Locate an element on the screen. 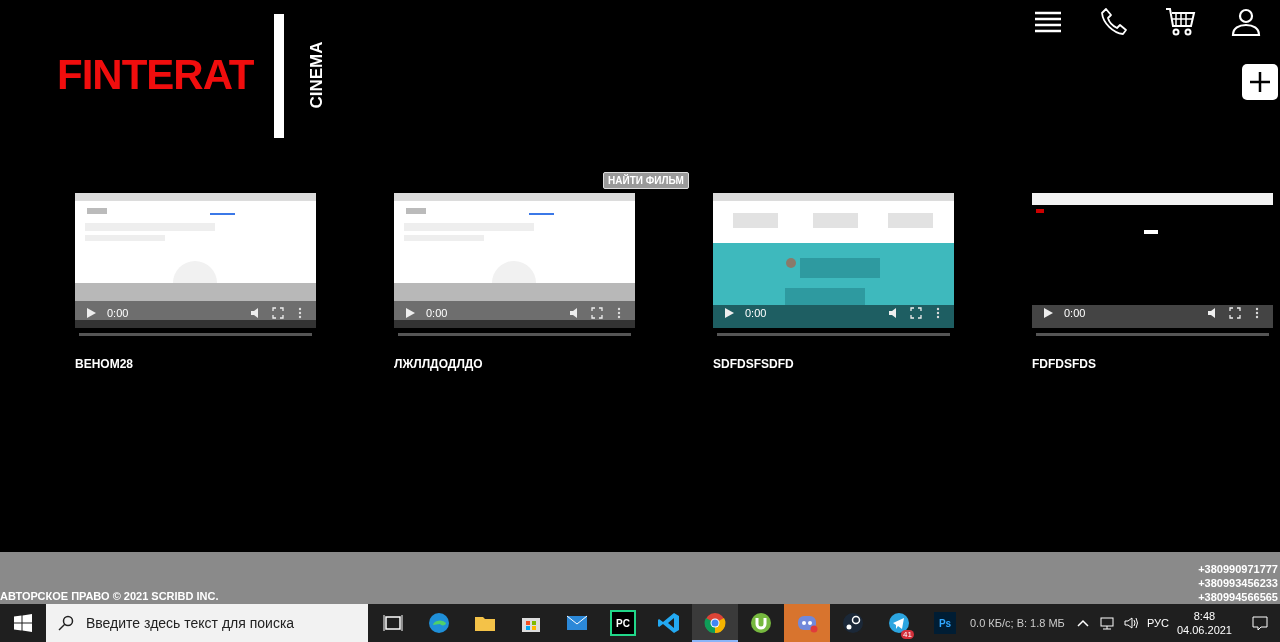 Image resolution: width=1280 pixels, height=642 pixels. clock: 8:48 04.06.2021 is located at coordinates (1204, 623).